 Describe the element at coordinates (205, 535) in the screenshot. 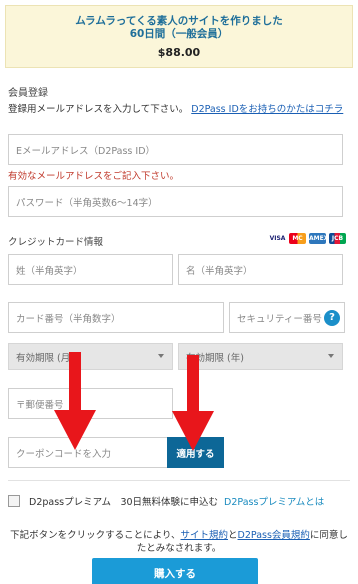

I see `site-terms-link: サイト規約` at that location.